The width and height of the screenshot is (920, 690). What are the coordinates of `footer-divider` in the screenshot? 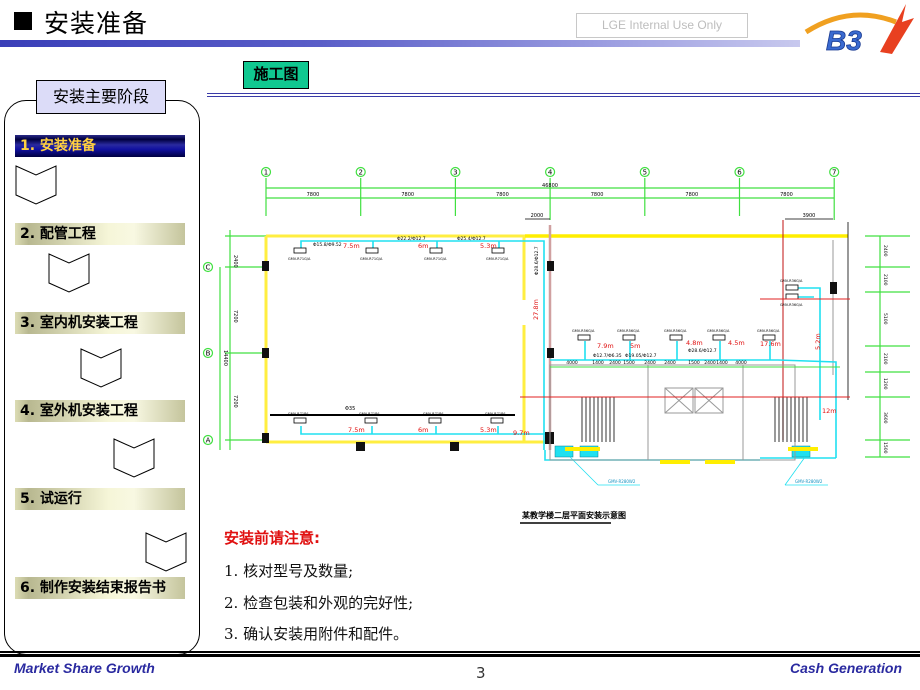 It's located at (460, 654).